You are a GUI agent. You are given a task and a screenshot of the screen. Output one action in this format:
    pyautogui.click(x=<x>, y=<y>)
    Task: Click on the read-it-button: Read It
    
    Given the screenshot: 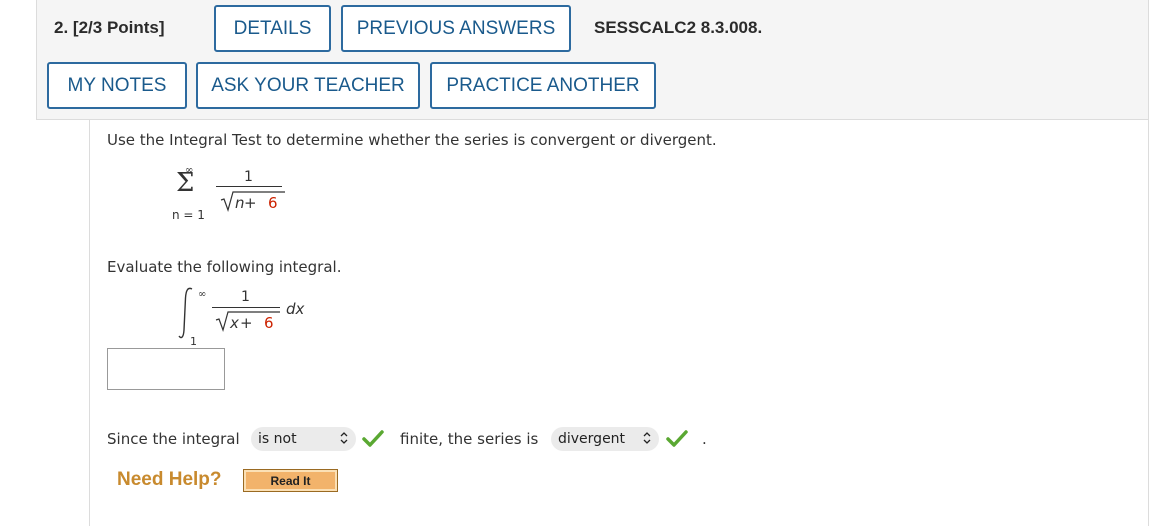 What is the action you would take?
    pyautogui.click(x=290, y=480)
    